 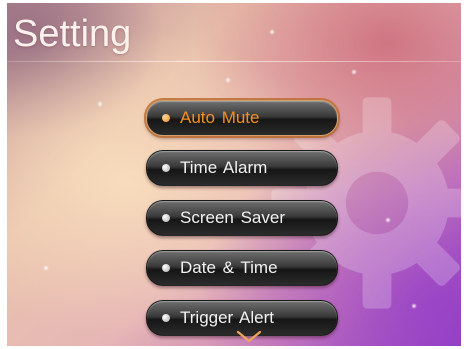 I want to click on menu-item-label: Time Alarm, so click(x=224, y=167).